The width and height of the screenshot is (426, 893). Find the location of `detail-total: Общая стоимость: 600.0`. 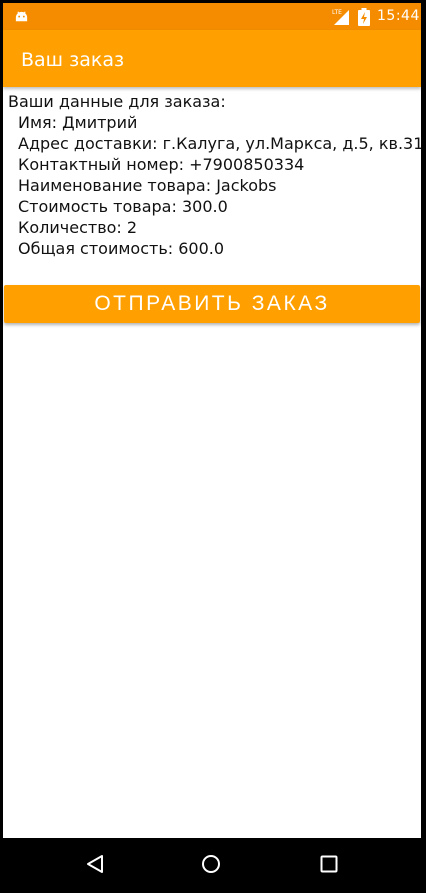

detail-total: Общая стоимость: 600.0 is located at coordinates (121, 248).